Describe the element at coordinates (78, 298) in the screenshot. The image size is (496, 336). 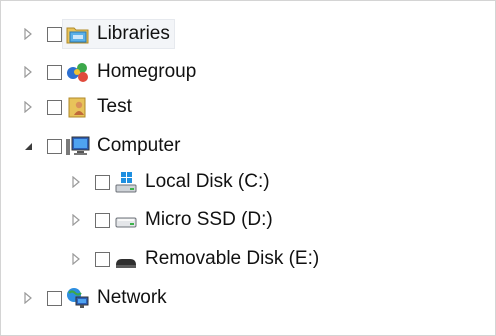
I see `network-icon` at that location.